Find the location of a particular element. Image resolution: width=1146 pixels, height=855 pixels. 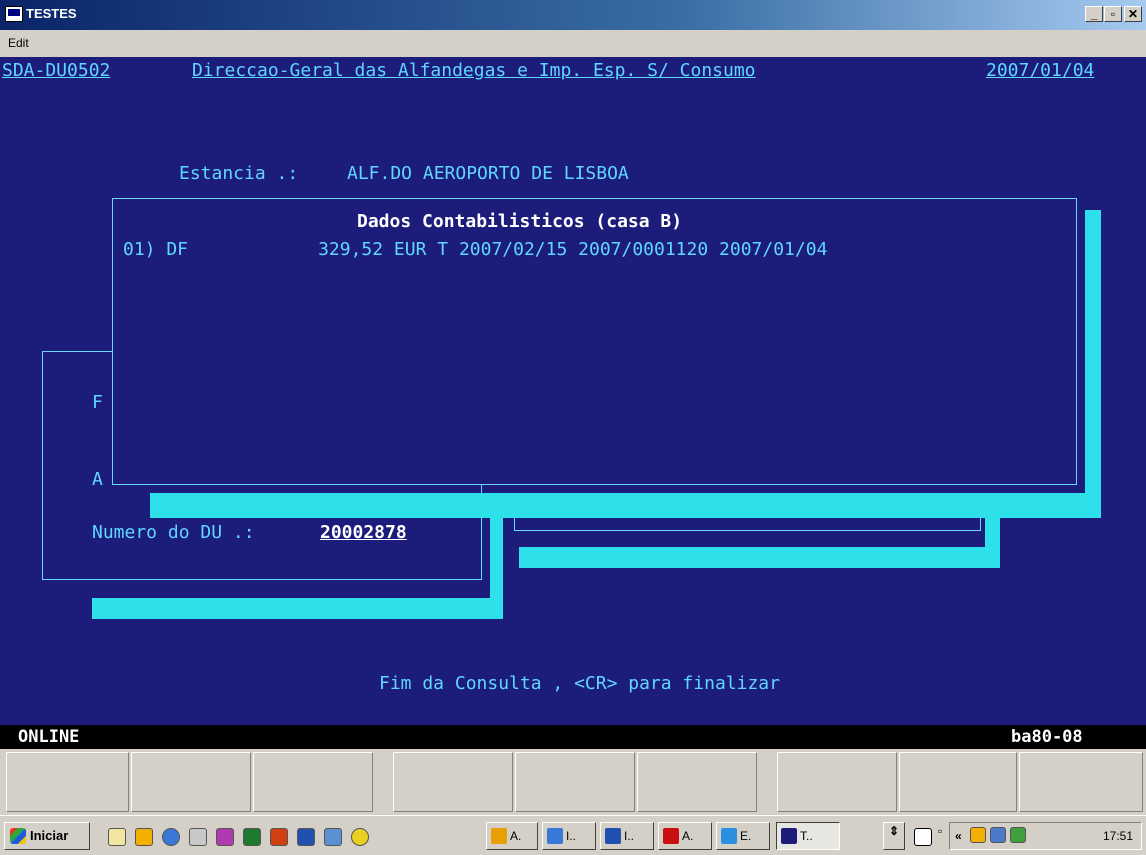

du-value: 20002878 is located at coordinates (363, 532).